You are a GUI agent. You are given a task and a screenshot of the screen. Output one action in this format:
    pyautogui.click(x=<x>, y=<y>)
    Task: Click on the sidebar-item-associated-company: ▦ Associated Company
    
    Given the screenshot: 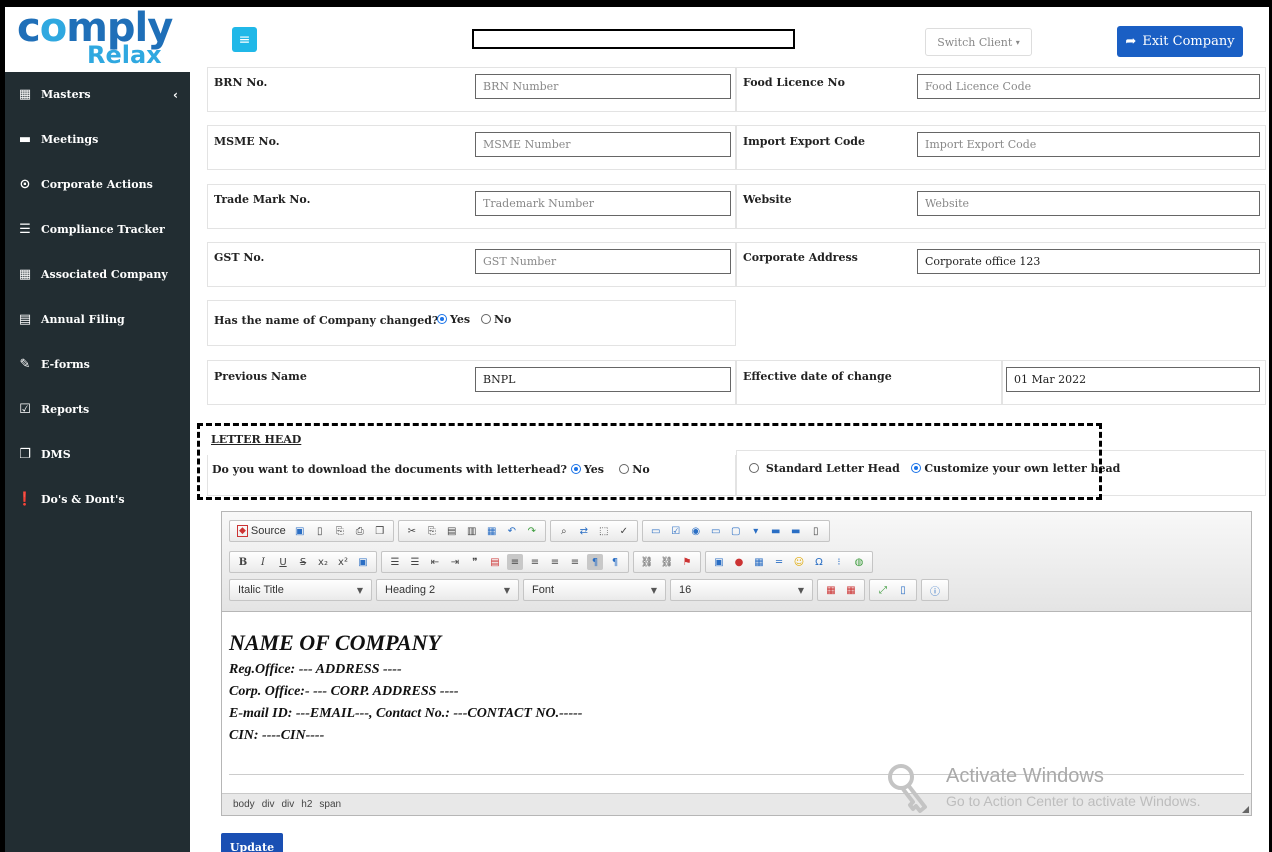 What is the action you would take?
    pyautogui.click(x=97, y=274)
    